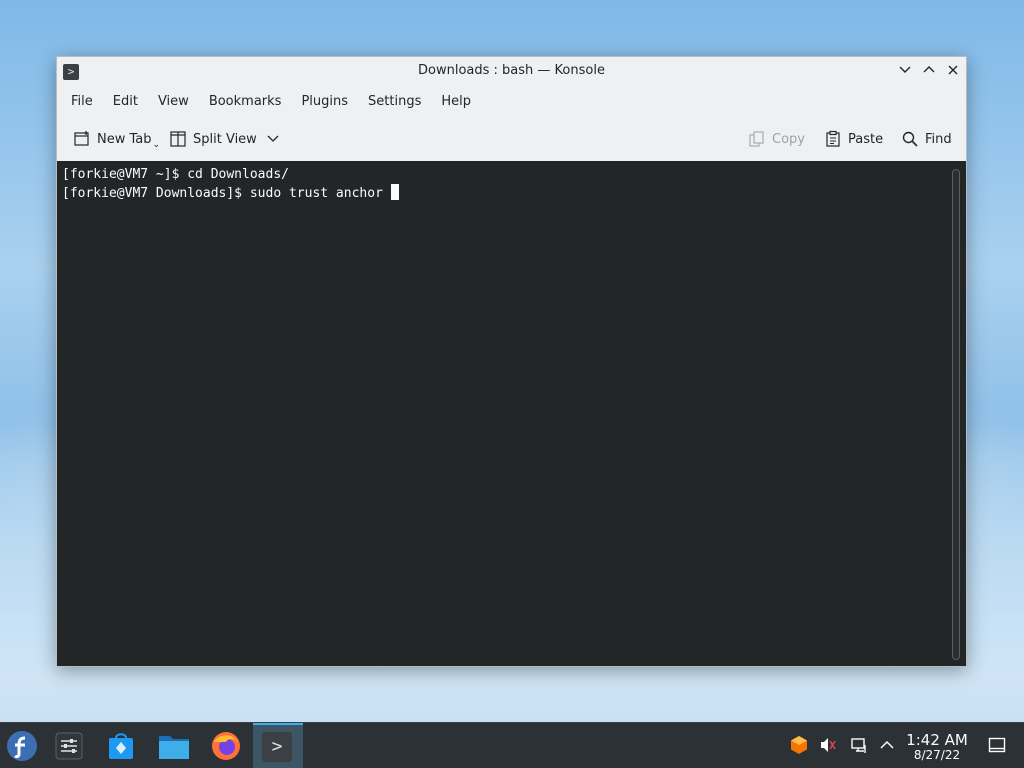 The width and height of the screenshot is (1024, 768). What do you see at coordinates (937, 755) in the screenshot?
I see `clock-date: 8/27/22` at bounding box center [937, 755].